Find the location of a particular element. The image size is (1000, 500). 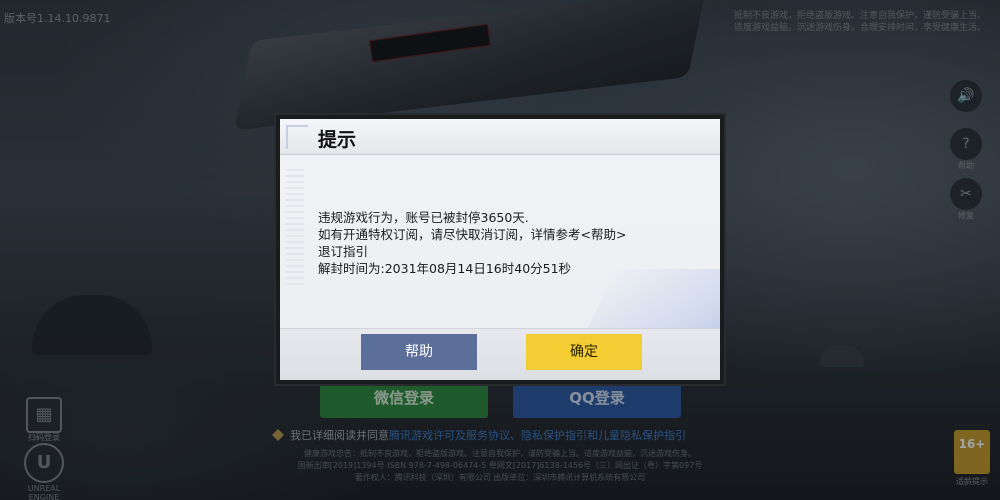

message-line: 解封时间为:2031年08月14日16时40分51秒 is located at coordinates (445, 268).